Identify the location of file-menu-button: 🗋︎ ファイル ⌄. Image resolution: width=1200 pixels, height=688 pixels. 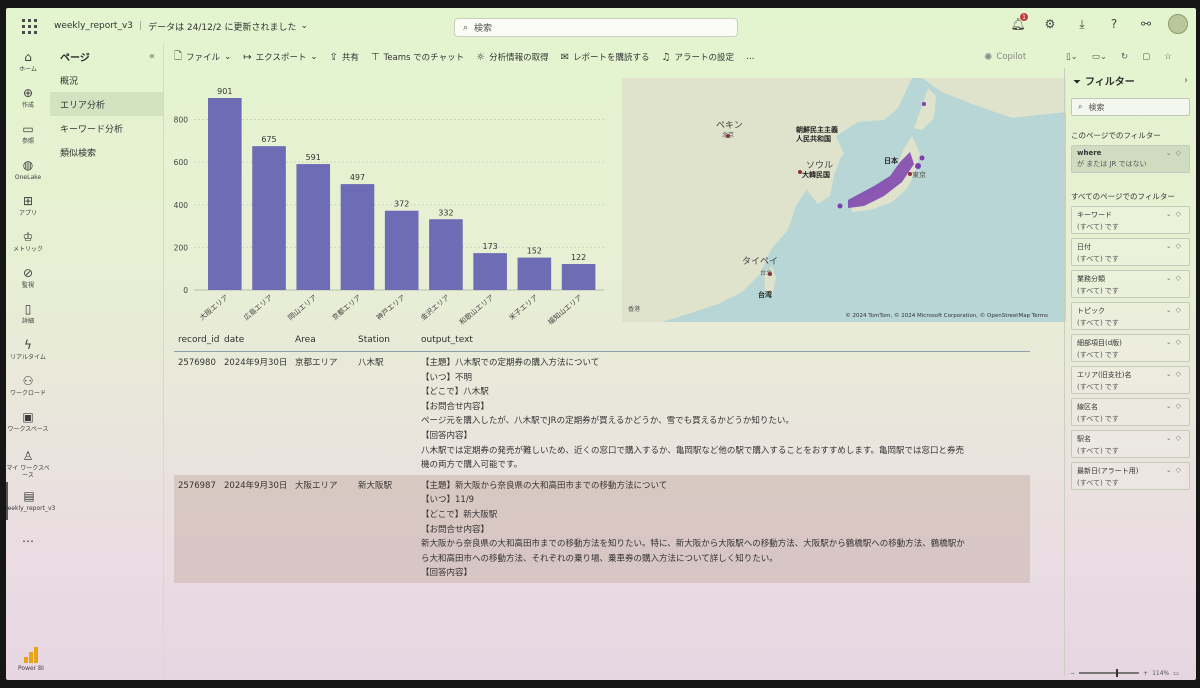
(202, 57).